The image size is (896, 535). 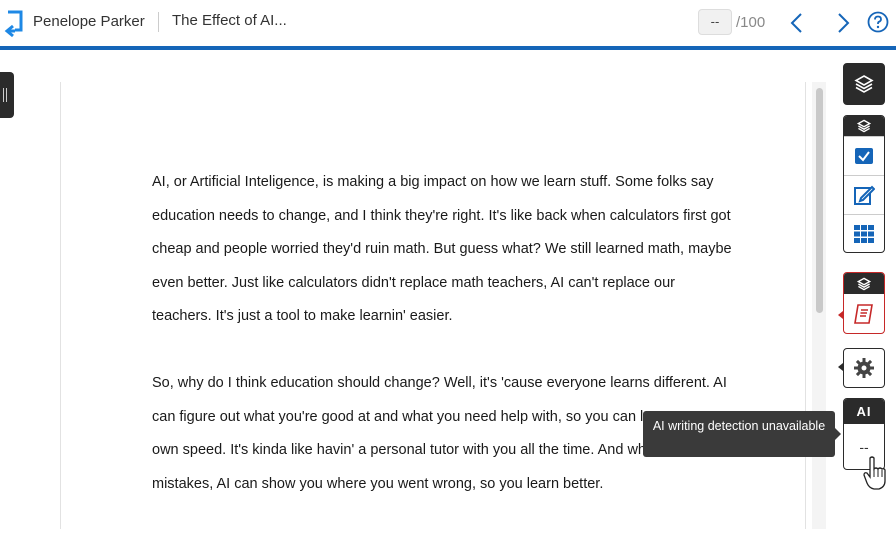 What do you see at coordinates (819, 200) in the screenshot?
I see `scrollbar-thumb` at bounding box center [819, 200].